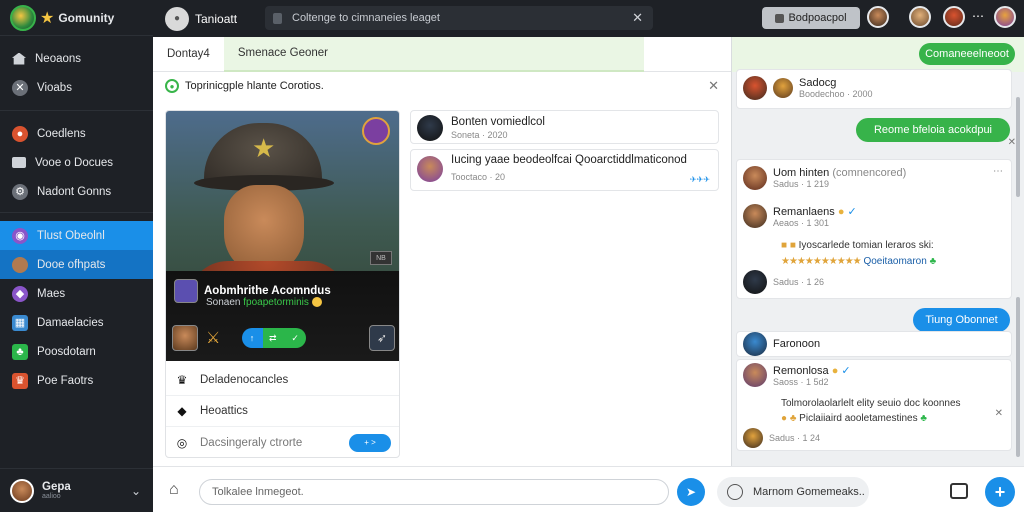  Describe the element at coordinates (136, 491) in the screenshot. I see `chevron-down-icon: ⌄` at that location.